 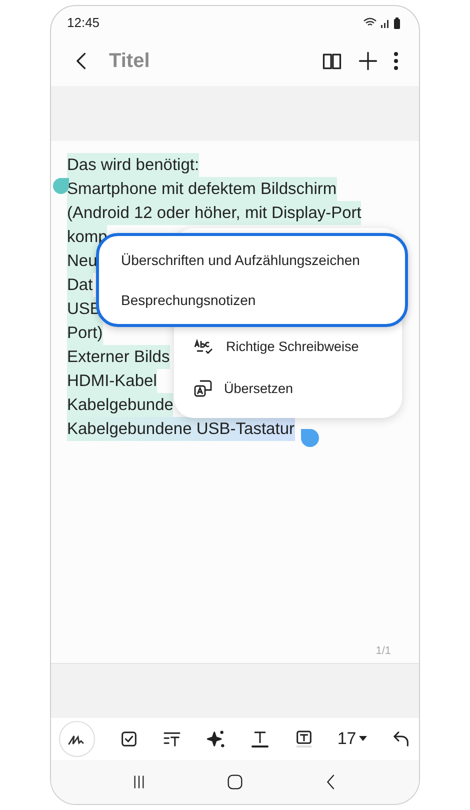 What do you see at coordinates (128, 739) in the screenshot?
I see `checkbox-icon` at bounding box center [128, 739].